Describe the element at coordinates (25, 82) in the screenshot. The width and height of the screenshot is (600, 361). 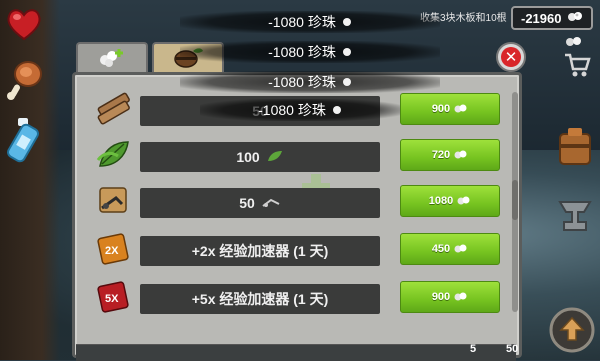
I see `food-meat-icon` at that location.